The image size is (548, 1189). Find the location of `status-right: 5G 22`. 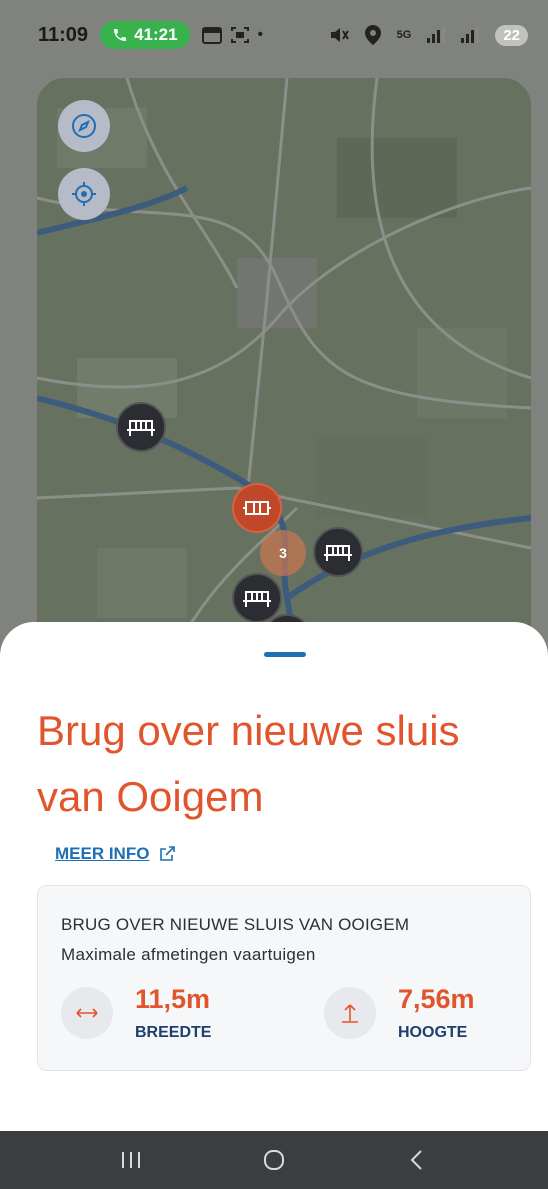

status-right: 5G 22 is located at coordinates (428, 35).